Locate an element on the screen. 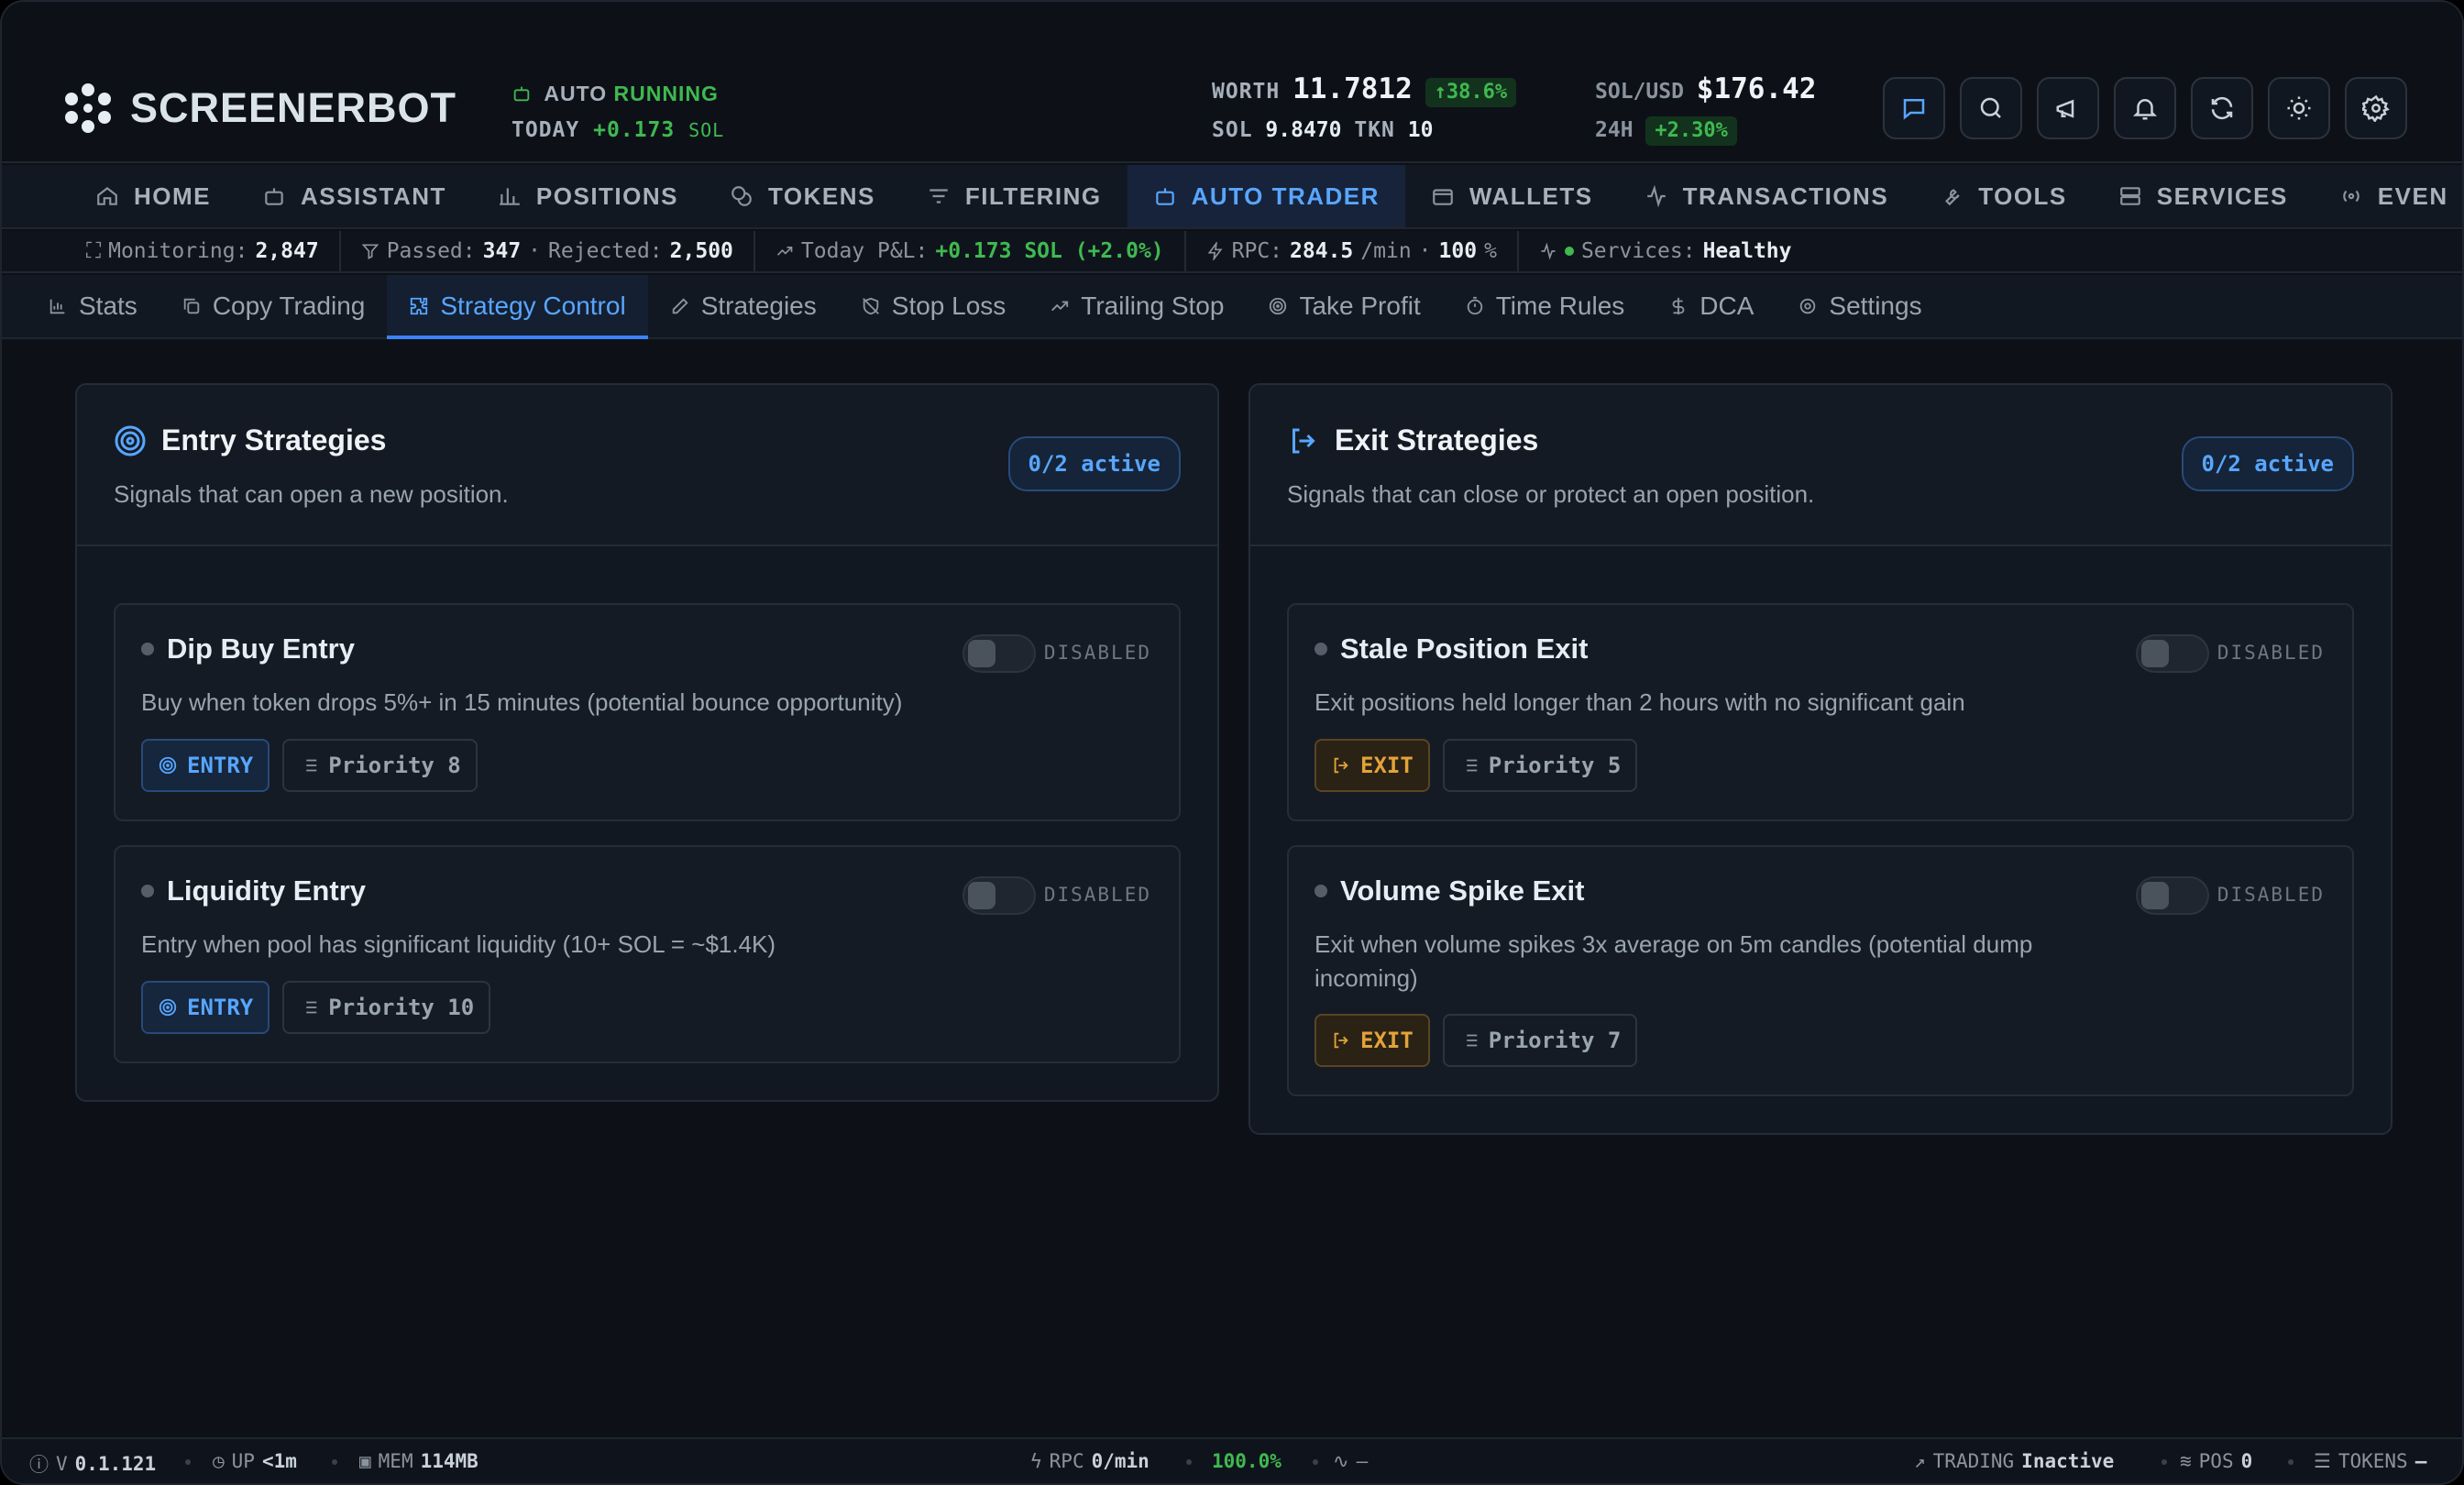 This screenshot has height=1485, width=2464. tab-copy-trading: Copy Trading is located at coordinates (274, 306).